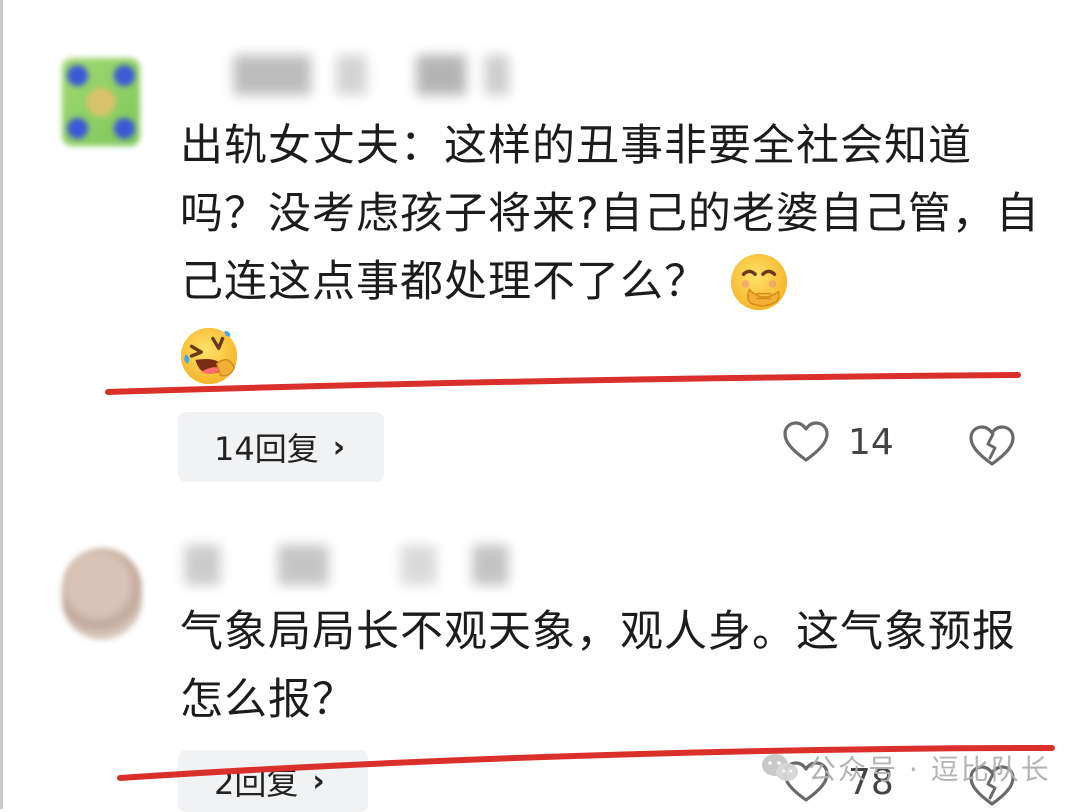  I want to click on watermark-text: 公众号 · 逗比队长, so click(929, 769).